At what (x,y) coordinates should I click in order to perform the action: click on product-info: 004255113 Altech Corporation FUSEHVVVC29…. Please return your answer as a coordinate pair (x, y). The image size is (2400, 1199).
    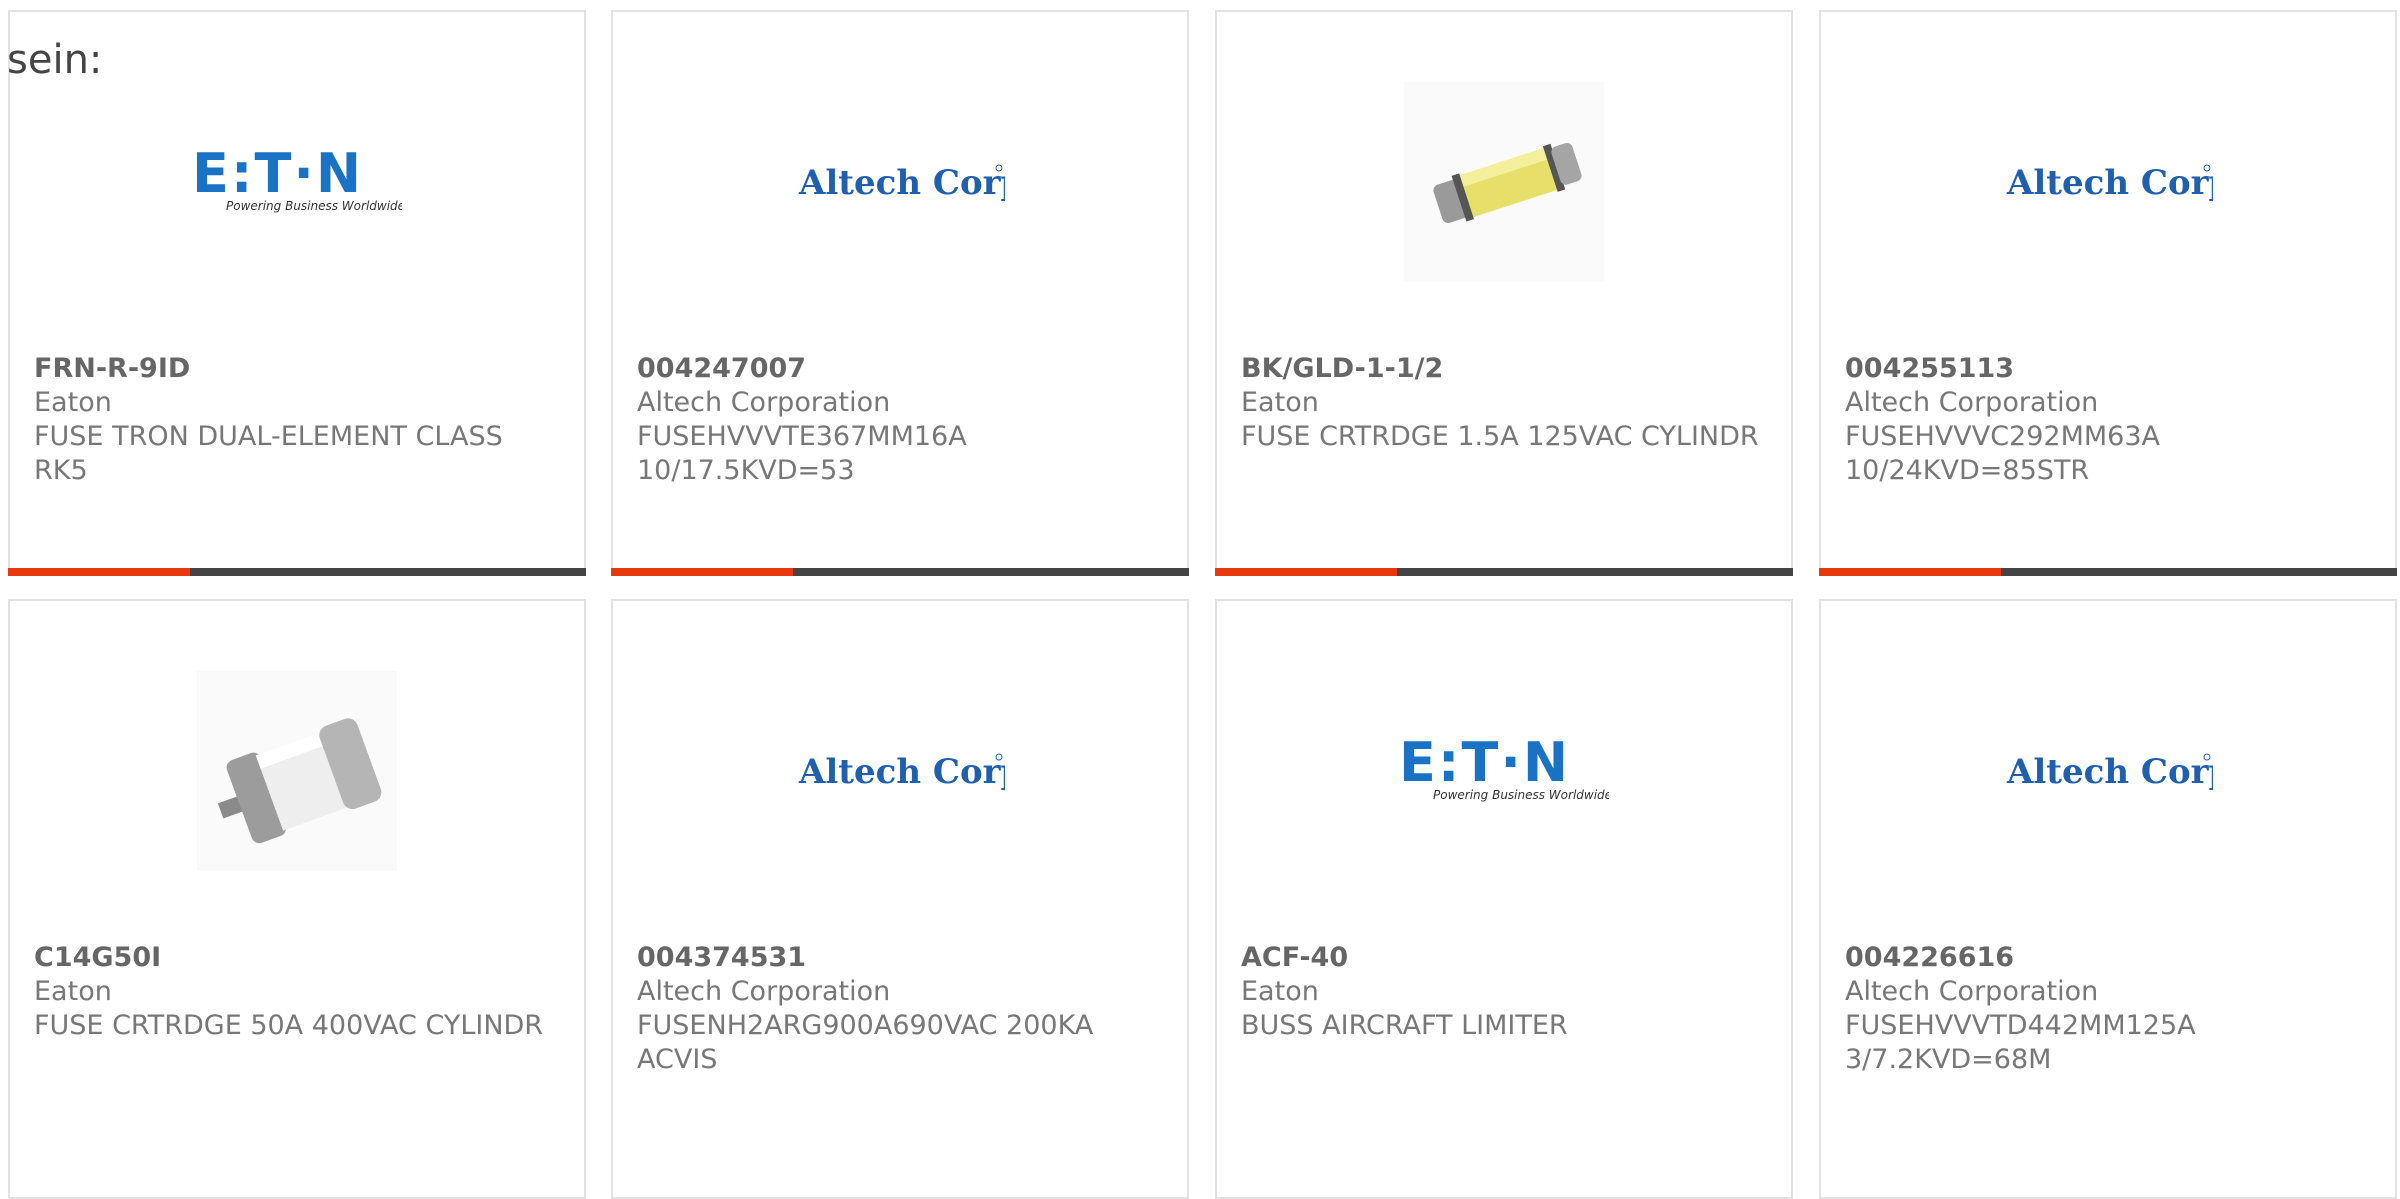
    Looking at the image, I should click on (2108, 420).